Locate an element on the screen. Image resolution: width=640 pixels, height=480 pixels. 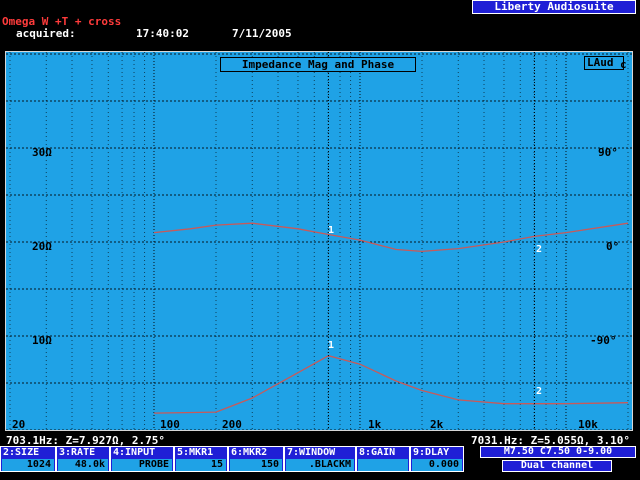
rate-key-label: 3:RATE is located at coordinates (77, 452).